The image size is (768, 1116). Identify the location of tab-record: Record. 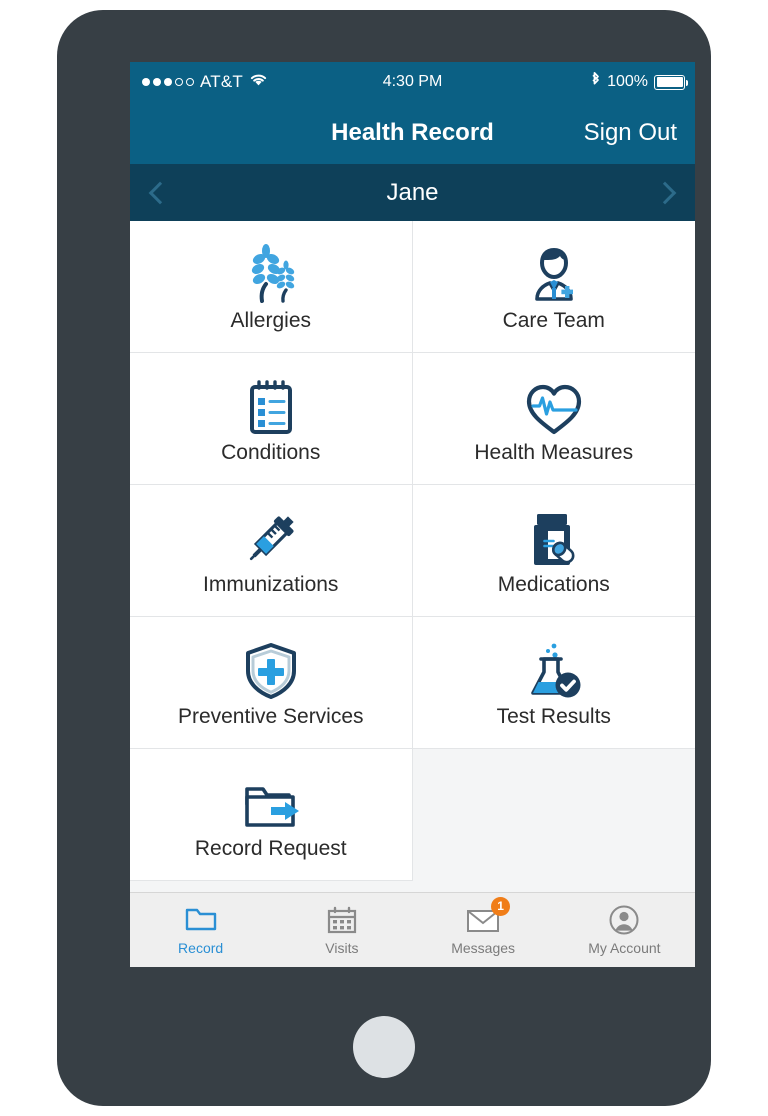
(200, 930).